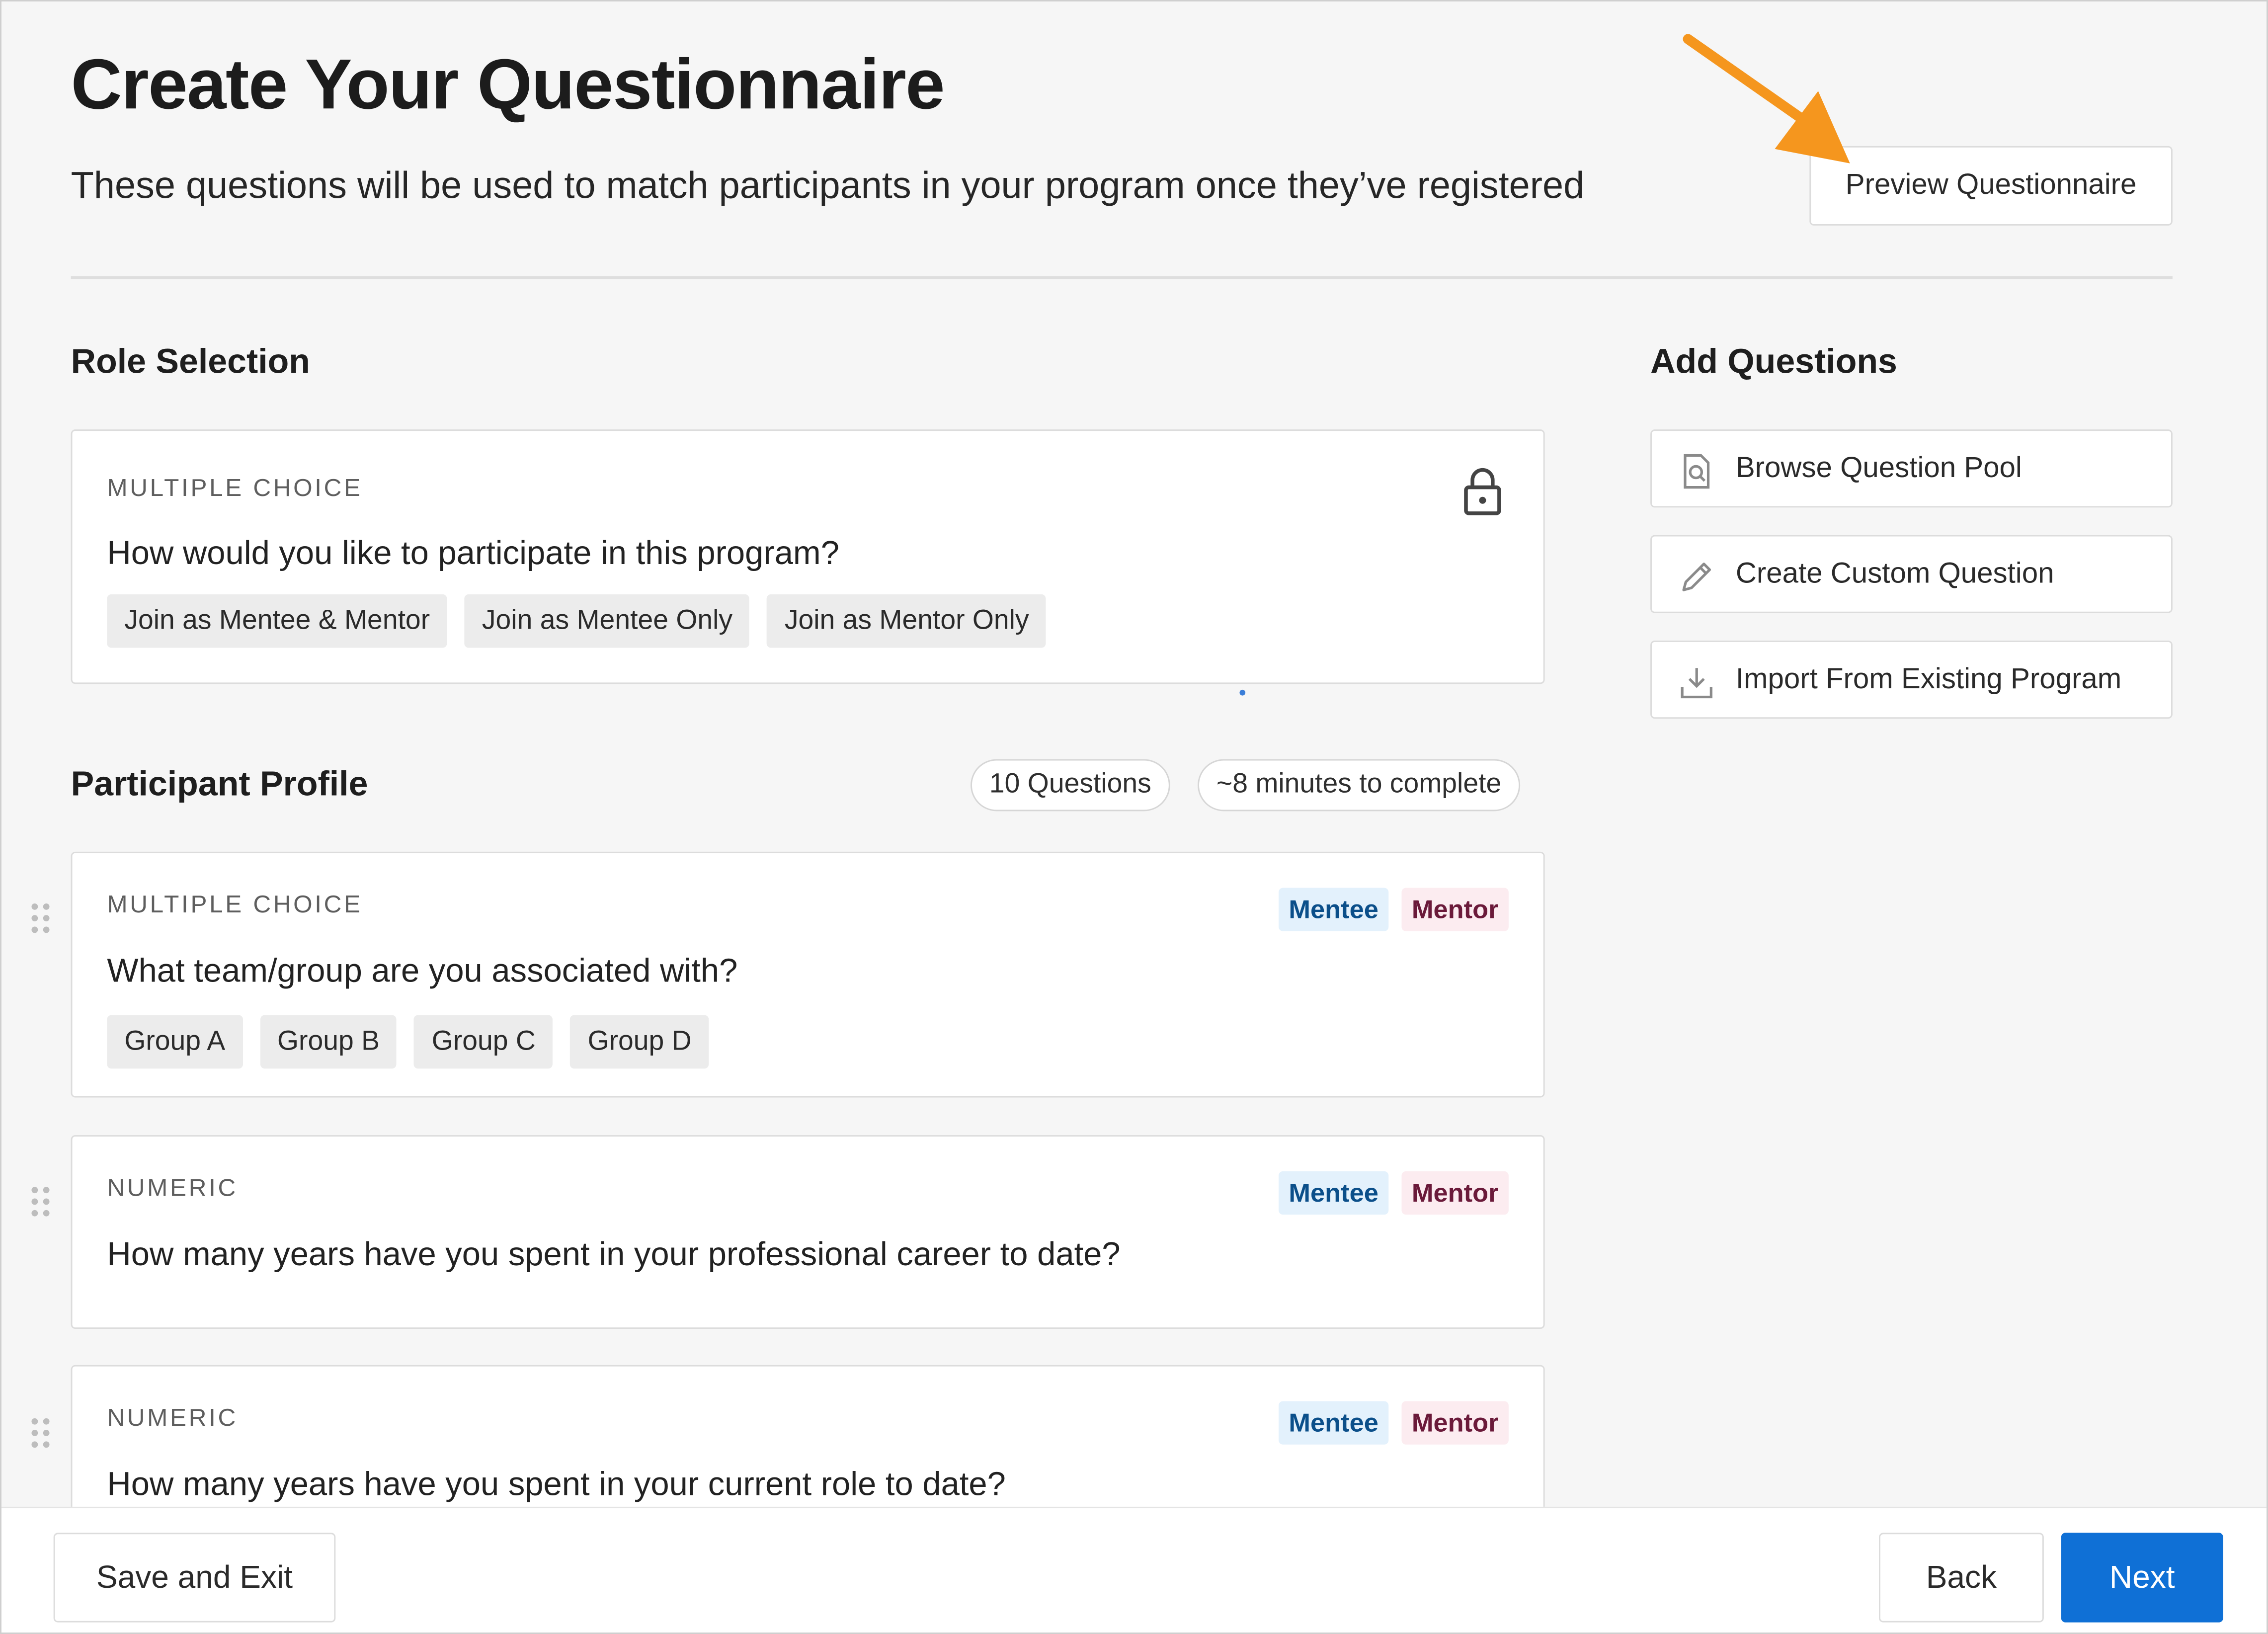 This screenshot has width=2268, height=1634. Describe the element at coordinates (278, 621) in the screenshot. I see `option-chip: Join as Mentee & Mentor` at that location.